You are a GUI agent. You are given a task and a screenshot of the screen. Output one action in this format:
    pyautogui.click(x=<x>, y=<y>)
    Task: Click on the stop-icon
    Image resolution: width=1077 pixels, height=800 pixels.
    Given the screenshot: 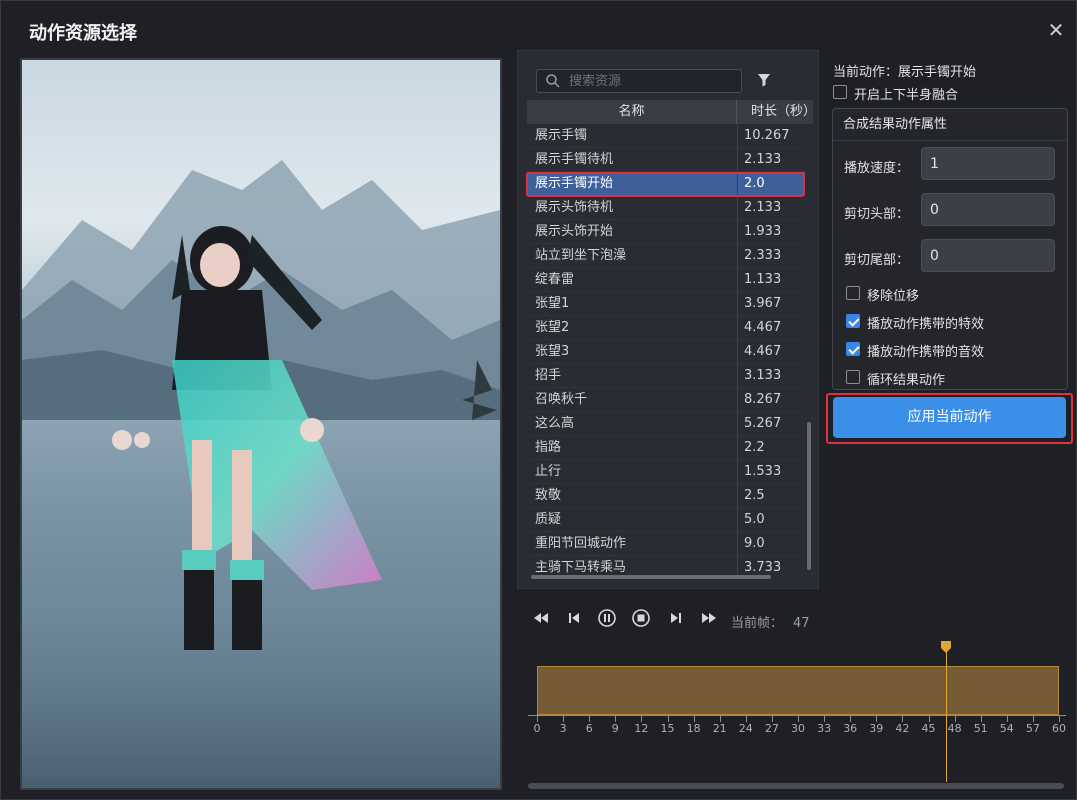 What is the action you would take?
    pyautogui.click(x=641, y=618)
    